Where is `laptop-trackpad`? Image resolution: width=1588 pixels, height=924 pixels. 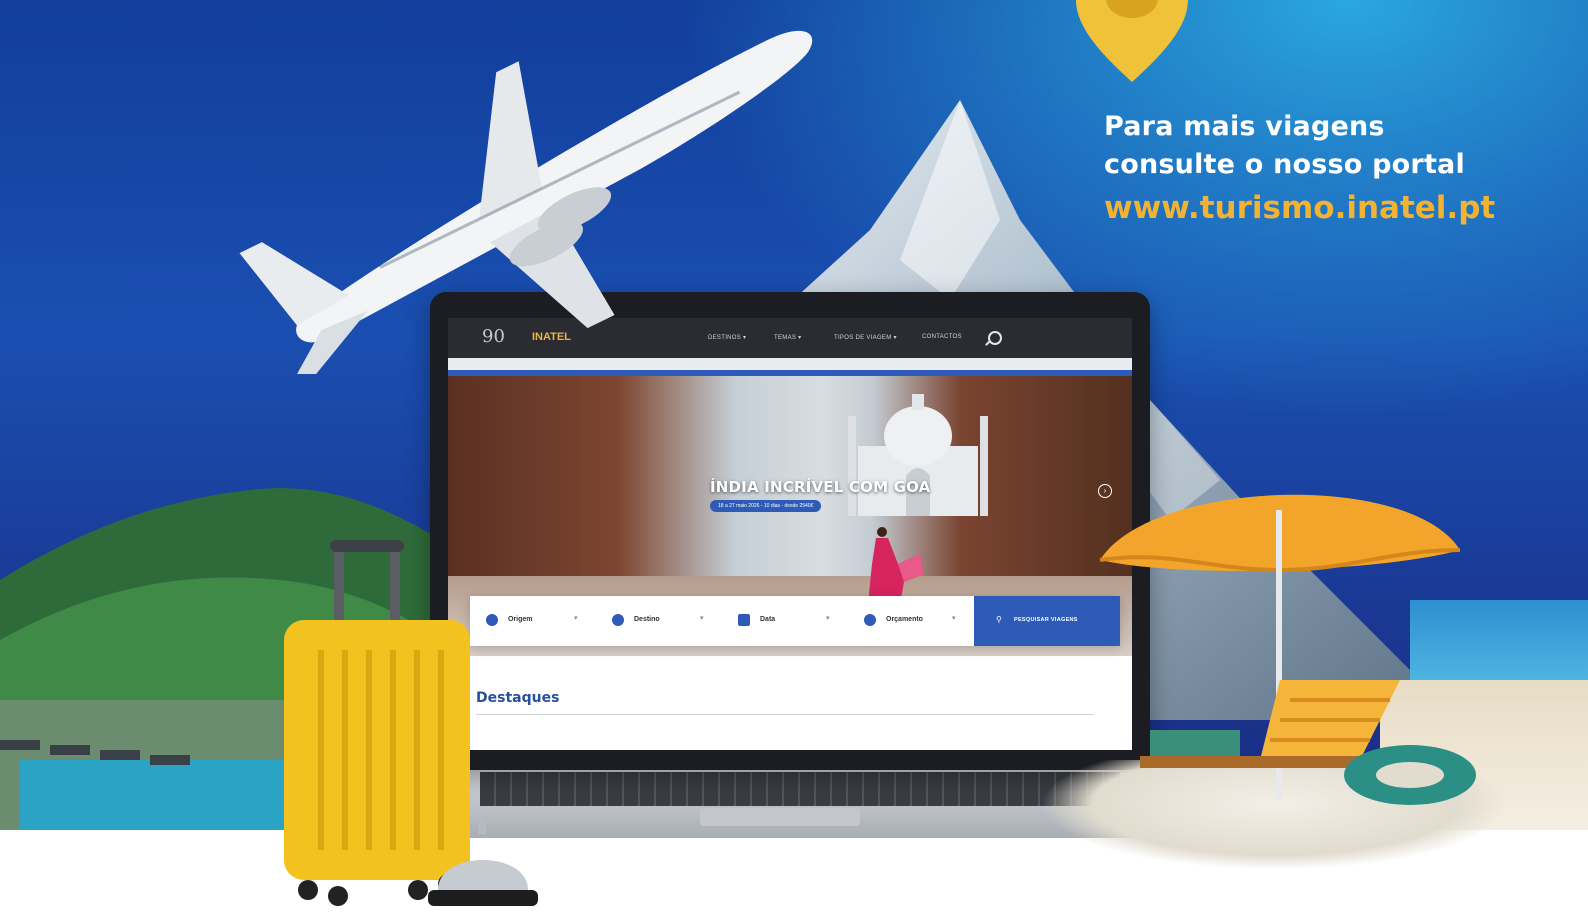
laptop-trackpad is located at coordinates (780, 817).